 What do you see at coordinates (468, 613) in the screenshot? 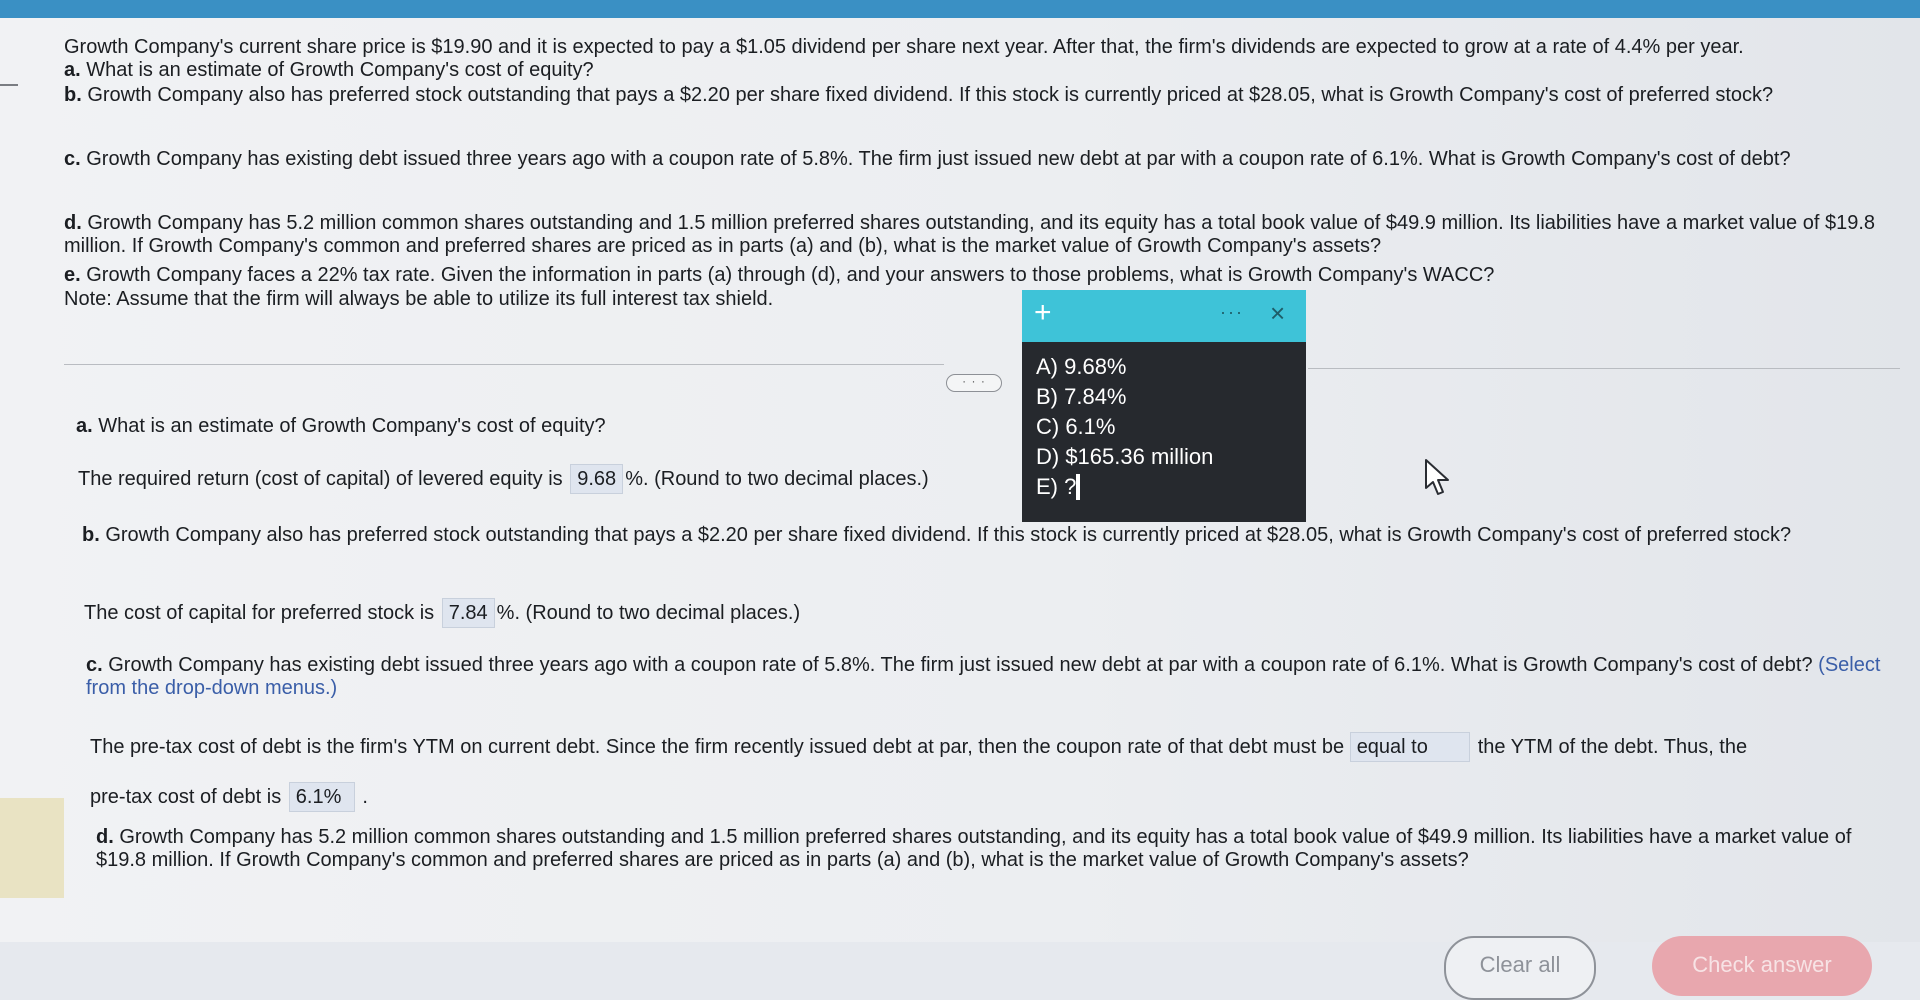
I see `cost-of-preferred-input: 7.84` at bounding box center [468, 613].